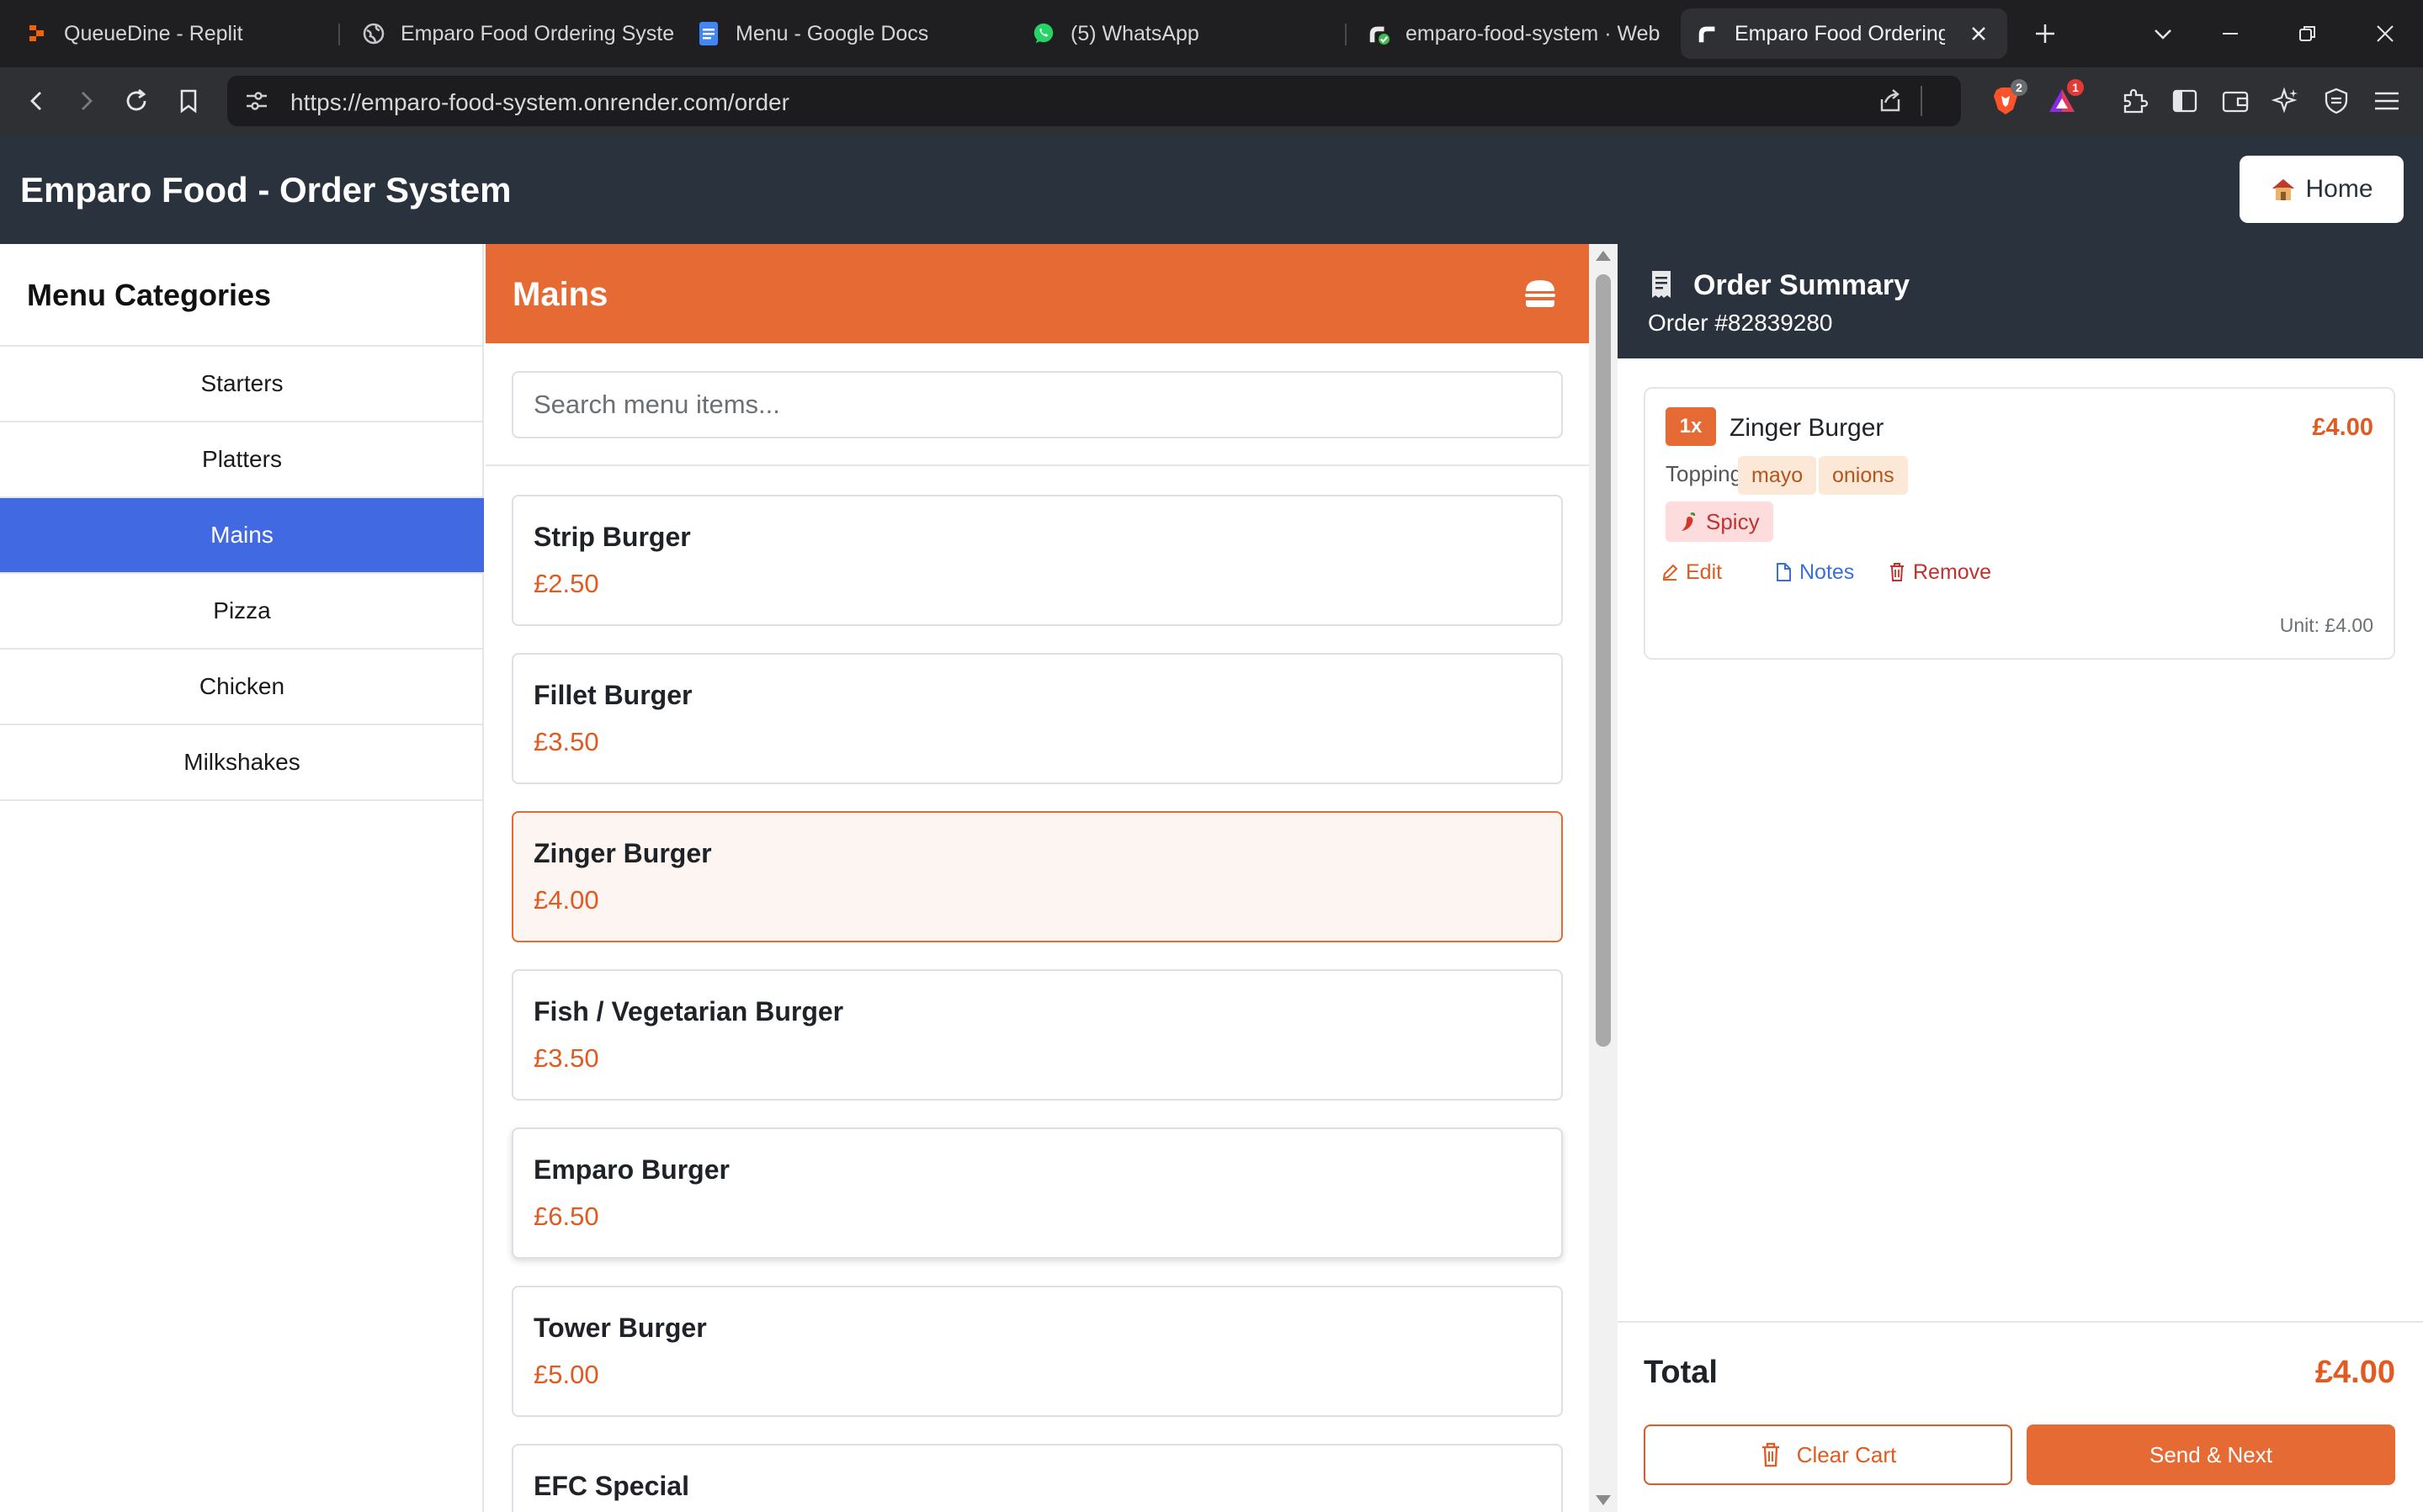 Image resolution: width=2423 pixels, height=1512 pixels. What do you see at coordinates (611, 1486) in the screenshot?
I see `menu-item-name: EFC Special` at bounding box center [611, 1486].